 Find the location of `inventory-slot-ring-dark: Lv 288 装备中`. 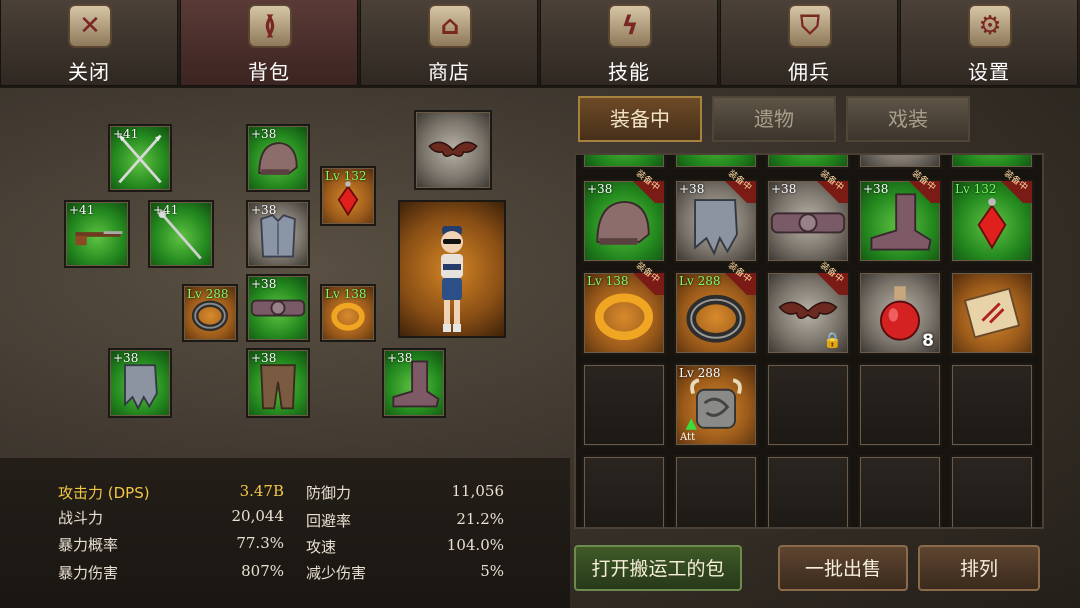

inventory-slot-ring-dark: Lv 288 装备中 is located at coordinates (716, 308).